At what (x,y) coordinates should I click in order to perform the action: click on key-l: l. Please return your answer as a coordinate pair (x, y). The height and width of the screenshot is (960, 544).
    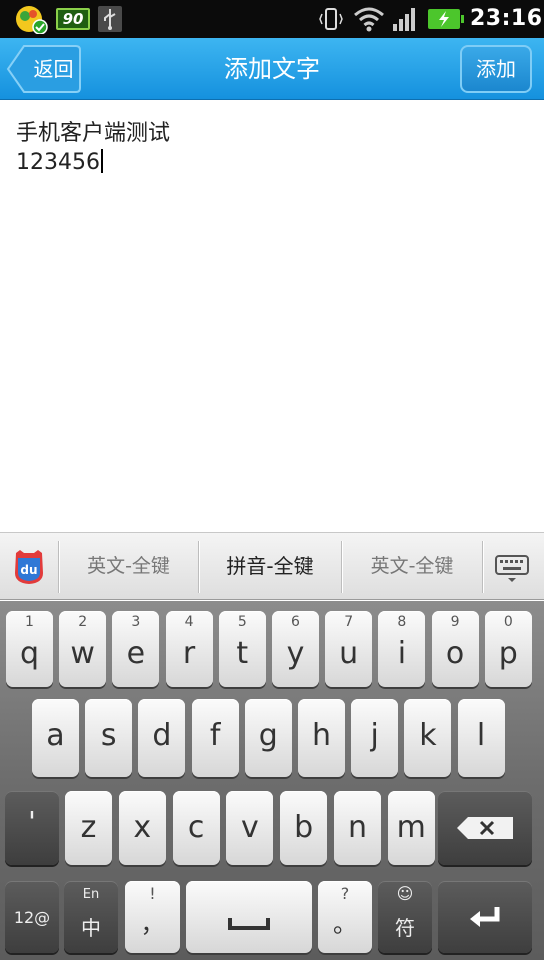
    Looking at the image, I should click on (481, 738).